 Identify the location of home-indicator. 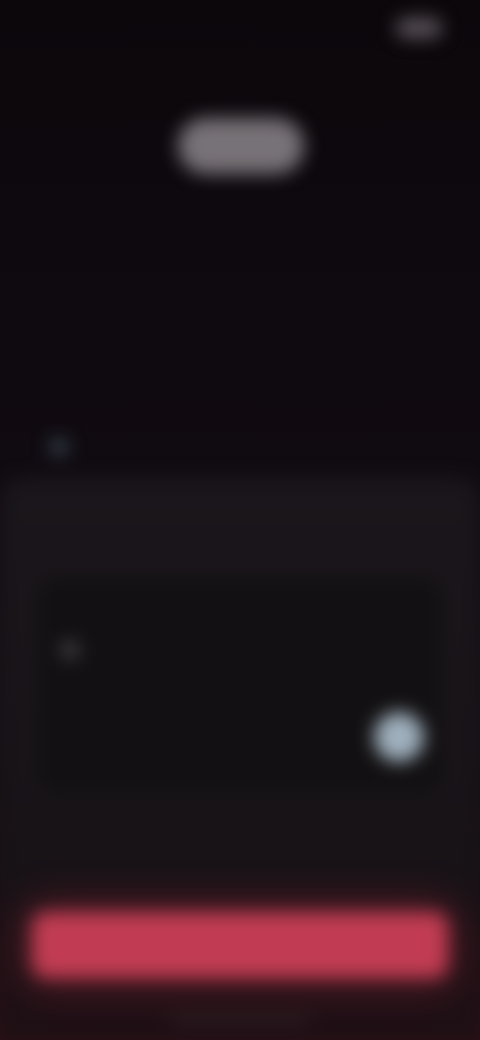
(240, 1020).